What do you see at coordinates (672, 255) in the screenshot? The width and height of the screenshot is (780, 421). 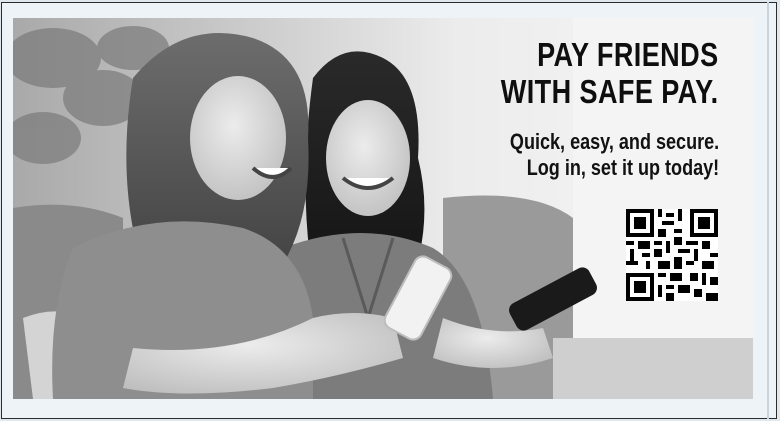 I see `qr-code-icon` at bounding box center [672, 255].